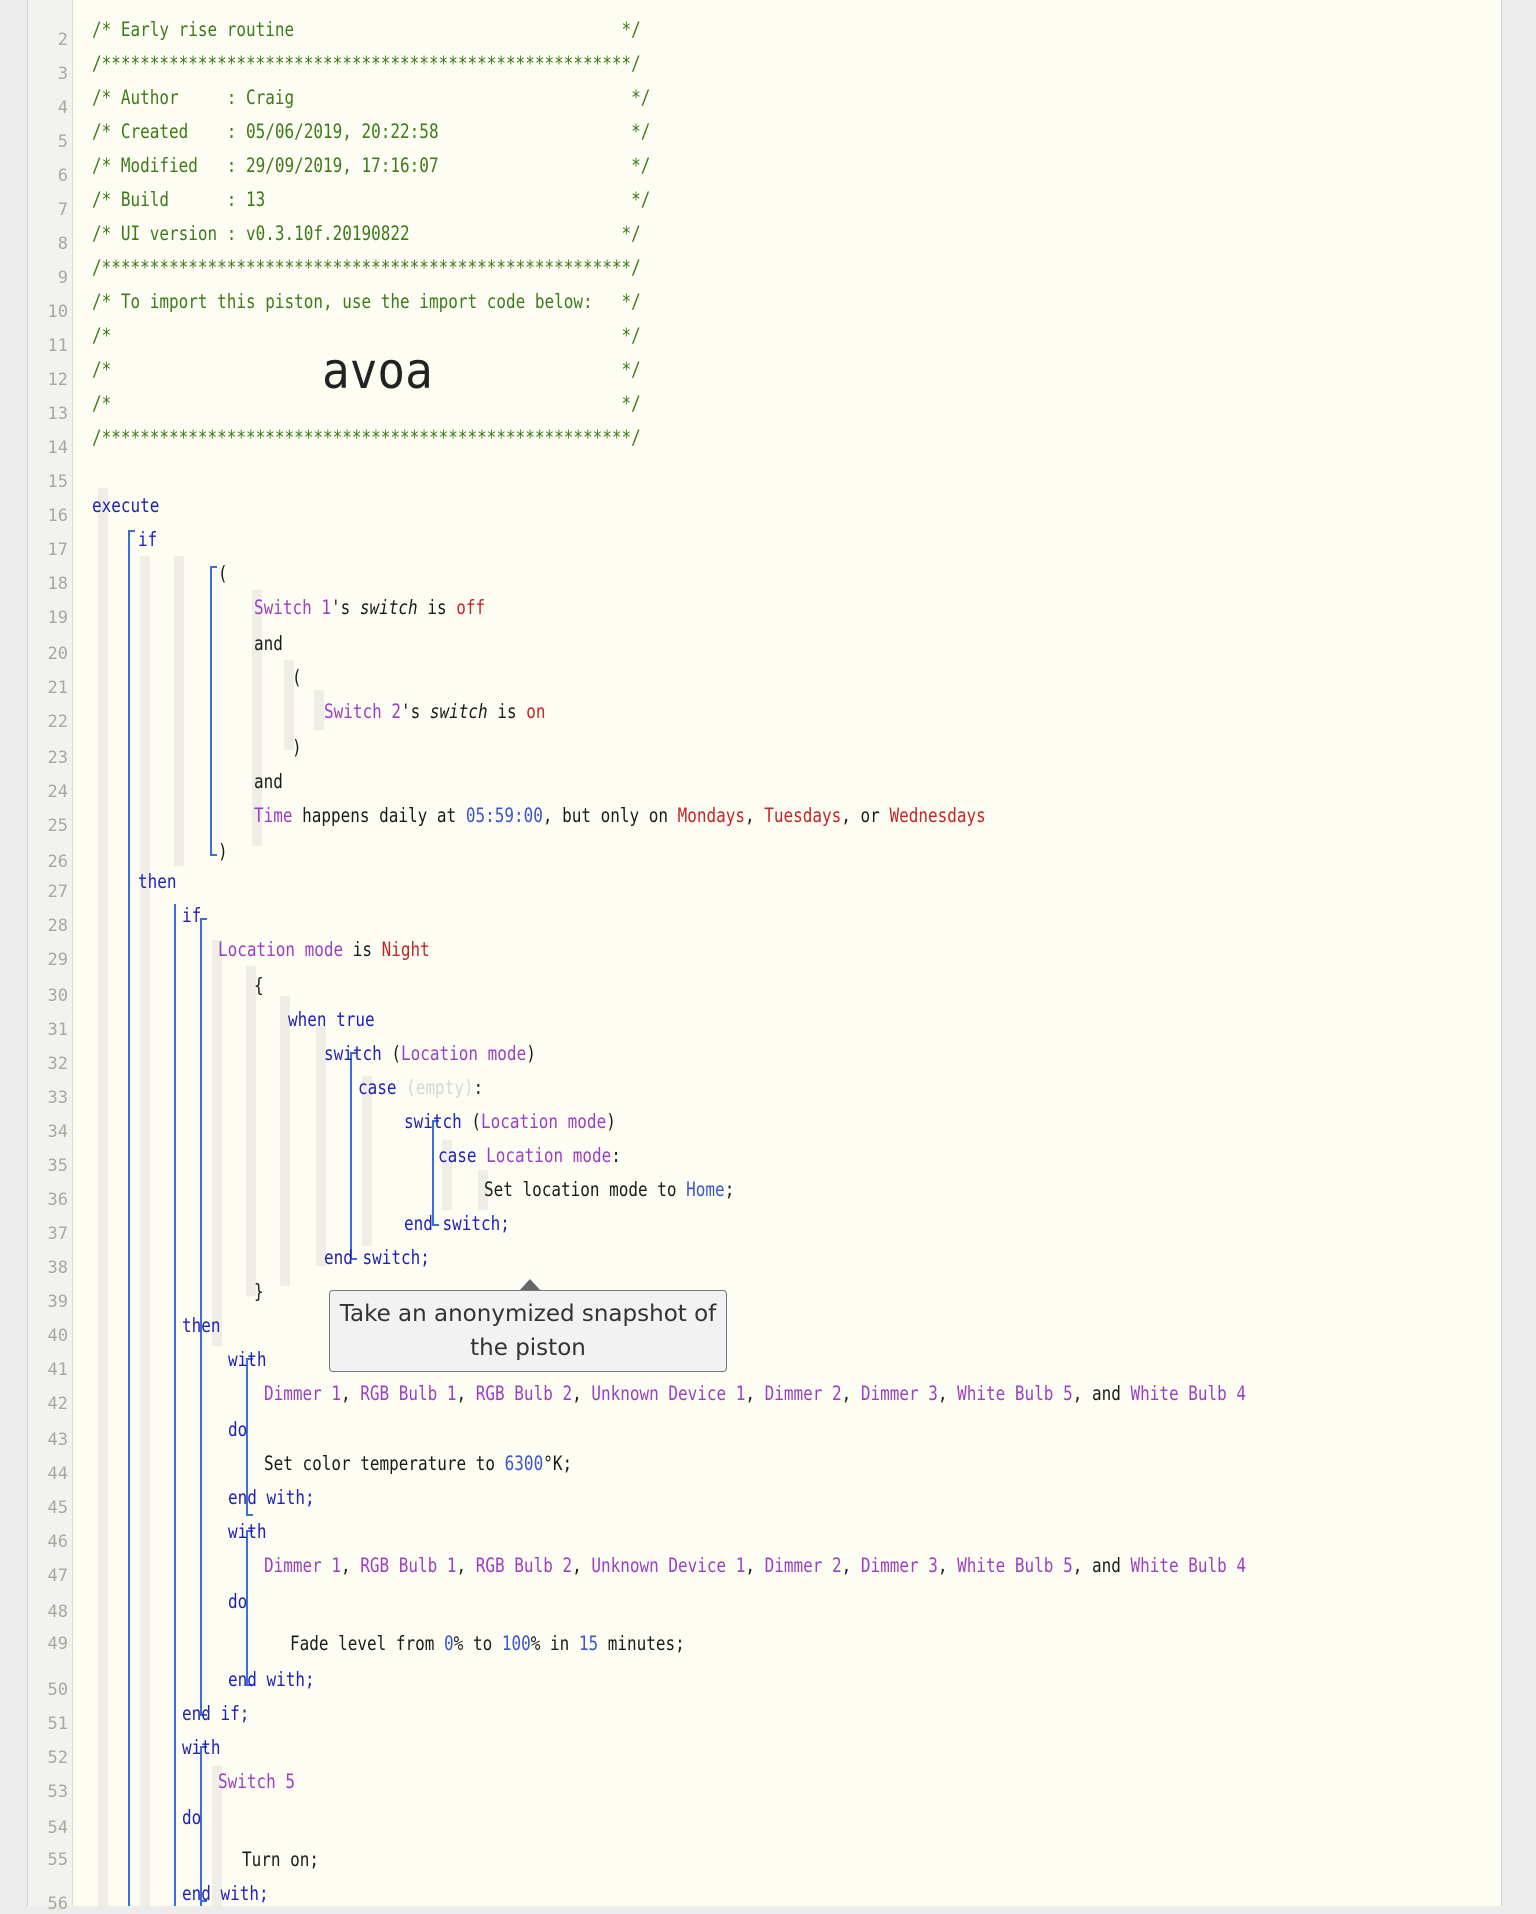 Image resolution: width=1536 pixels, height=1914 pixels. What do you see at coordinates (215, 1714) in the screenshot?
I see `end-if: end if;` at bounding box center [215, 1714].